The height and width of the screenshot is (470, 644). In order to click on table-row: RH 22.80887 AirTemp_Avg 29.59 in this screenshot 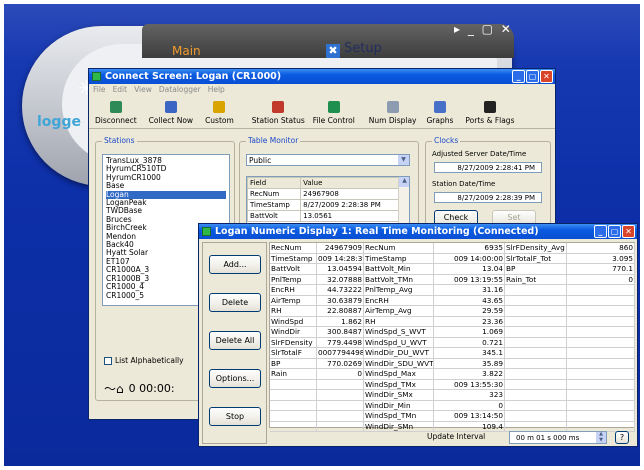, I will do `click(453, 311)`.